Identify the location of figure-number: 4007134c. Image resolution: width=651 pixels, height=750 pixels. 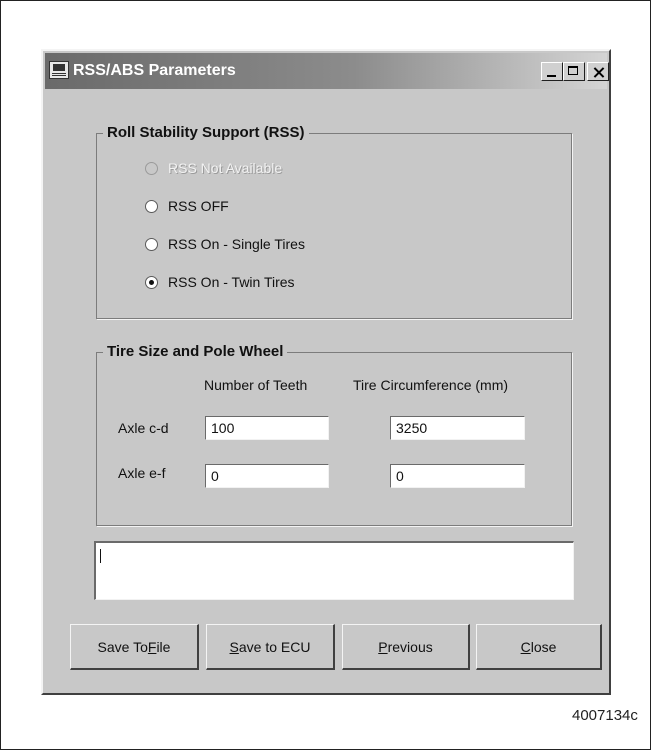
(605, 715).